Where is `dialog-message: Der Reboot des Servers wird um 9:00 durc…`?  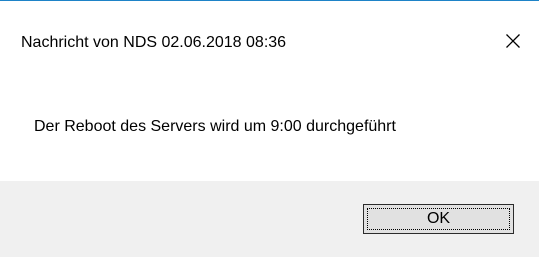 dialog-message: Der Reboot des Servers wird um 9:00 durc… is located at coordinates (215, 126).